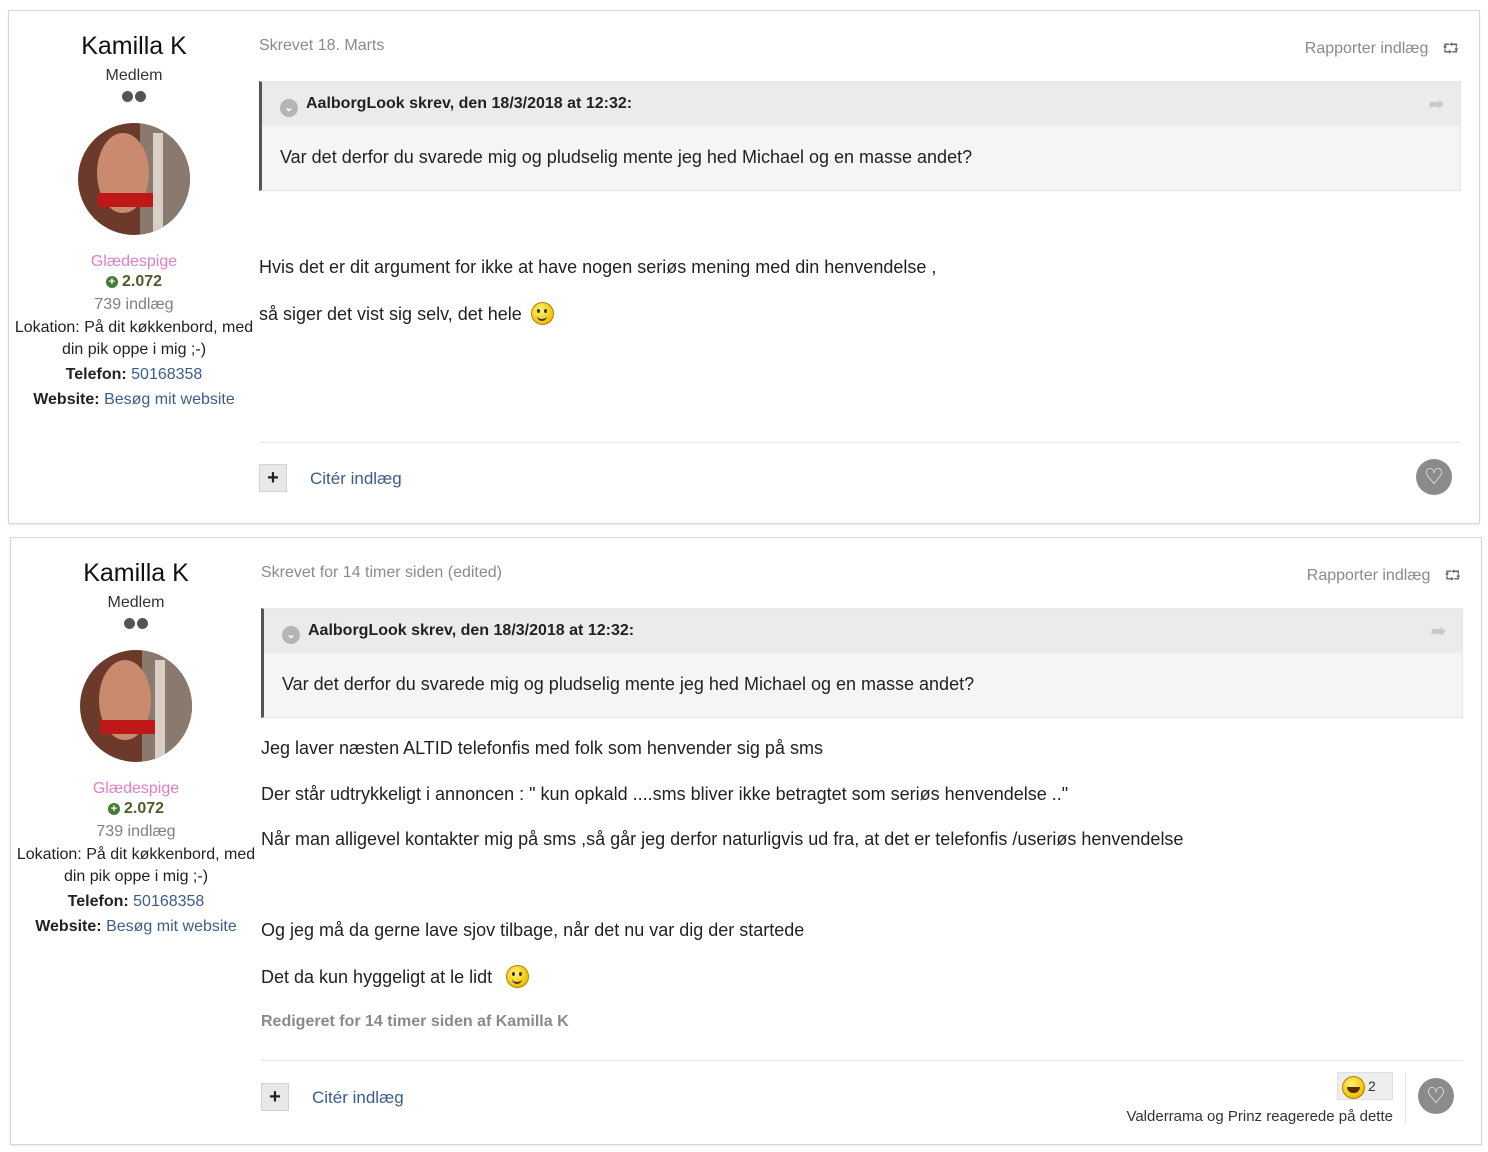 This screenshot has width=1488, height=1152. Describe the element at coordinates (1372, 1086) in the screenshot. I see `reaction-count: 2` at that location.